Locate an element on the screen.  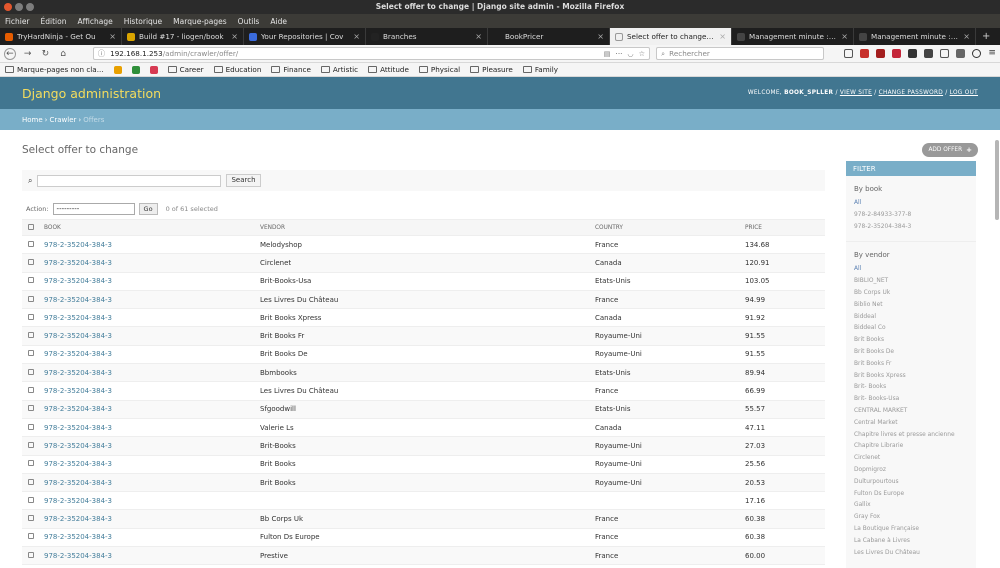
bookmark-item: Physical is located at coordinates (439, 69).